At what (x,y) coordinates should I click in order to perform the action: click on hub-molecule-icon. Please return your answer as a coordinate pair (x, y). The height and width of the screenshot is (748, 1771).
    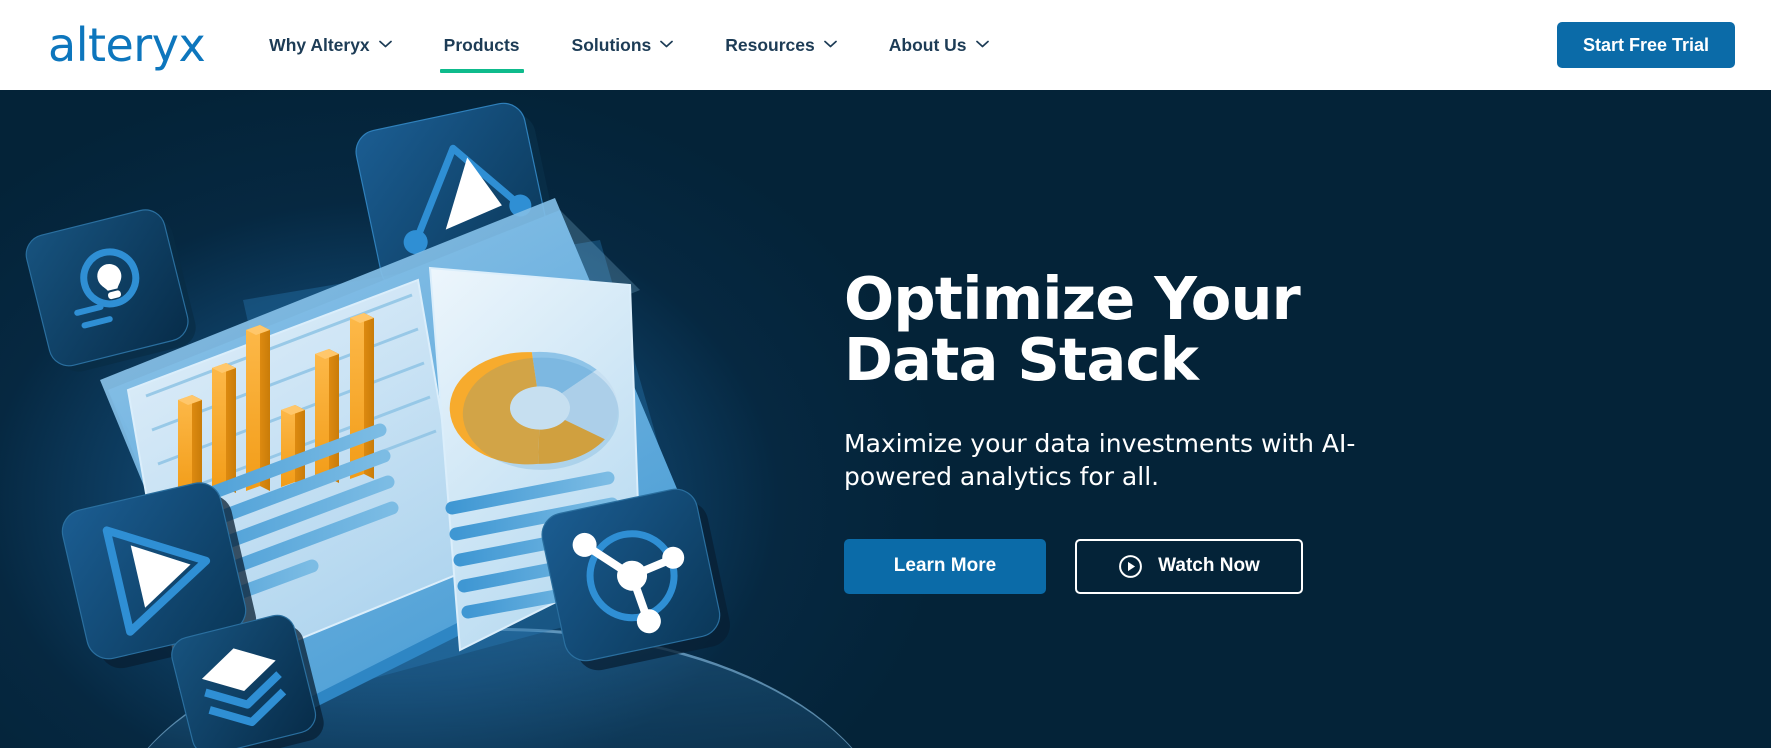
    Looking at the image, I should click on (635, 579).